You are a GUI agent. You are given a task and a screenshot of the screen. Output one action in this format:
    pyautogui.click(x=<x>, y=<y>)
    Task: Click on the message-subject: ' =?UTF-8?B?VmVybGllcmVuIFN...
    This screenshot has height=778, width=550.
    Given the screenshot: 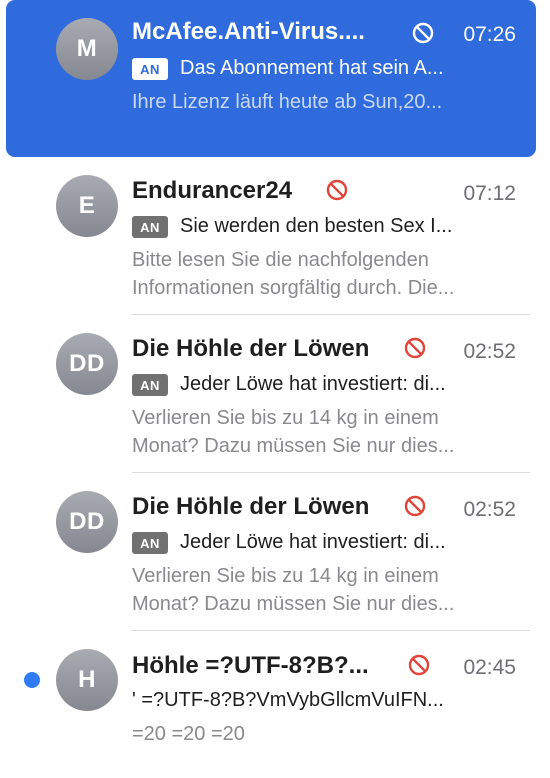 What is the action you would take?
    pyautogui.click(x=288, y=700)
    